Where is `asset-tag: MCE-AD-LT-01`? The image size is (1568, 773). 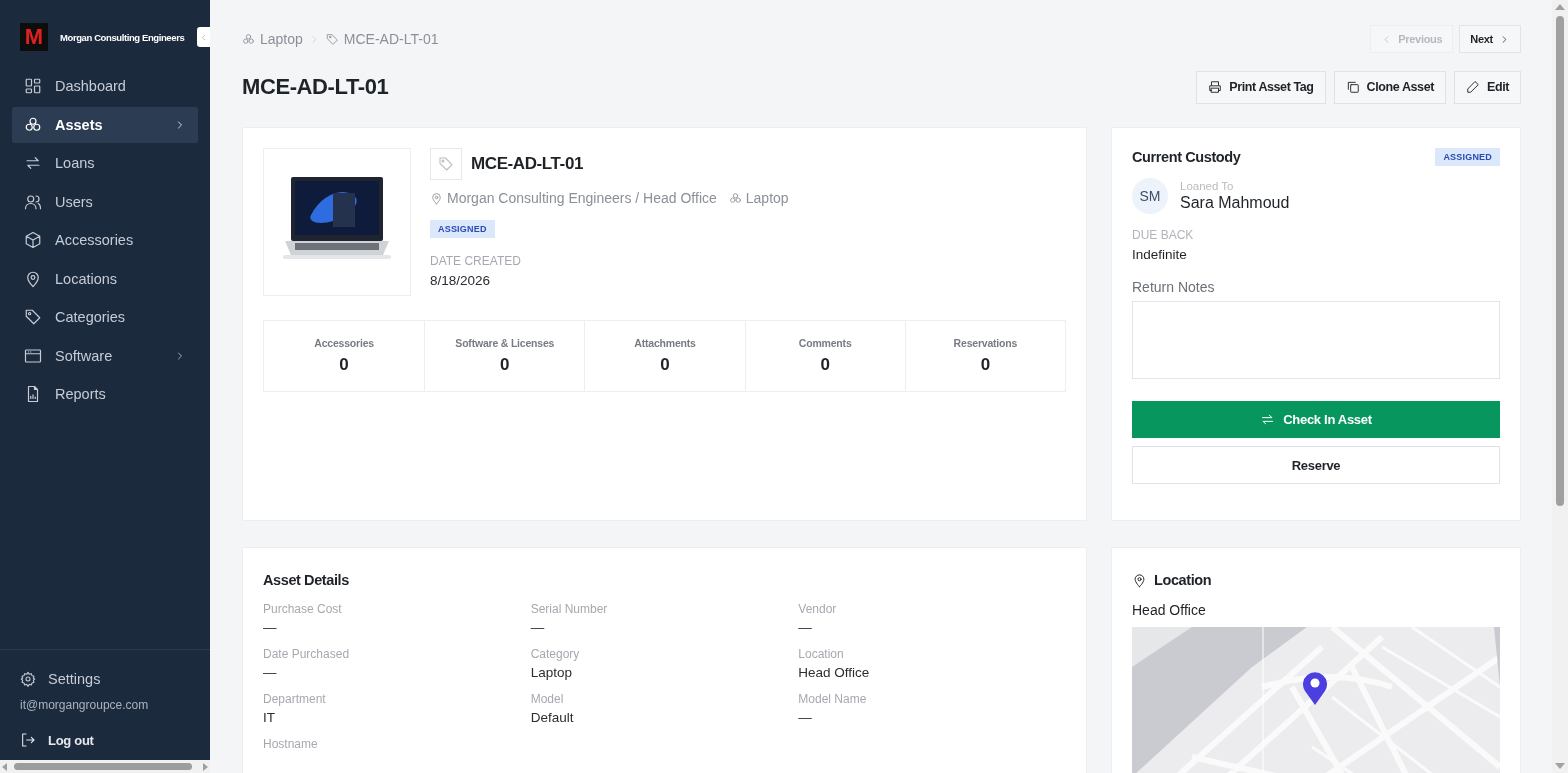 asset-tag: MCE-AD-LT-01 is located at coordinates (527, 164).